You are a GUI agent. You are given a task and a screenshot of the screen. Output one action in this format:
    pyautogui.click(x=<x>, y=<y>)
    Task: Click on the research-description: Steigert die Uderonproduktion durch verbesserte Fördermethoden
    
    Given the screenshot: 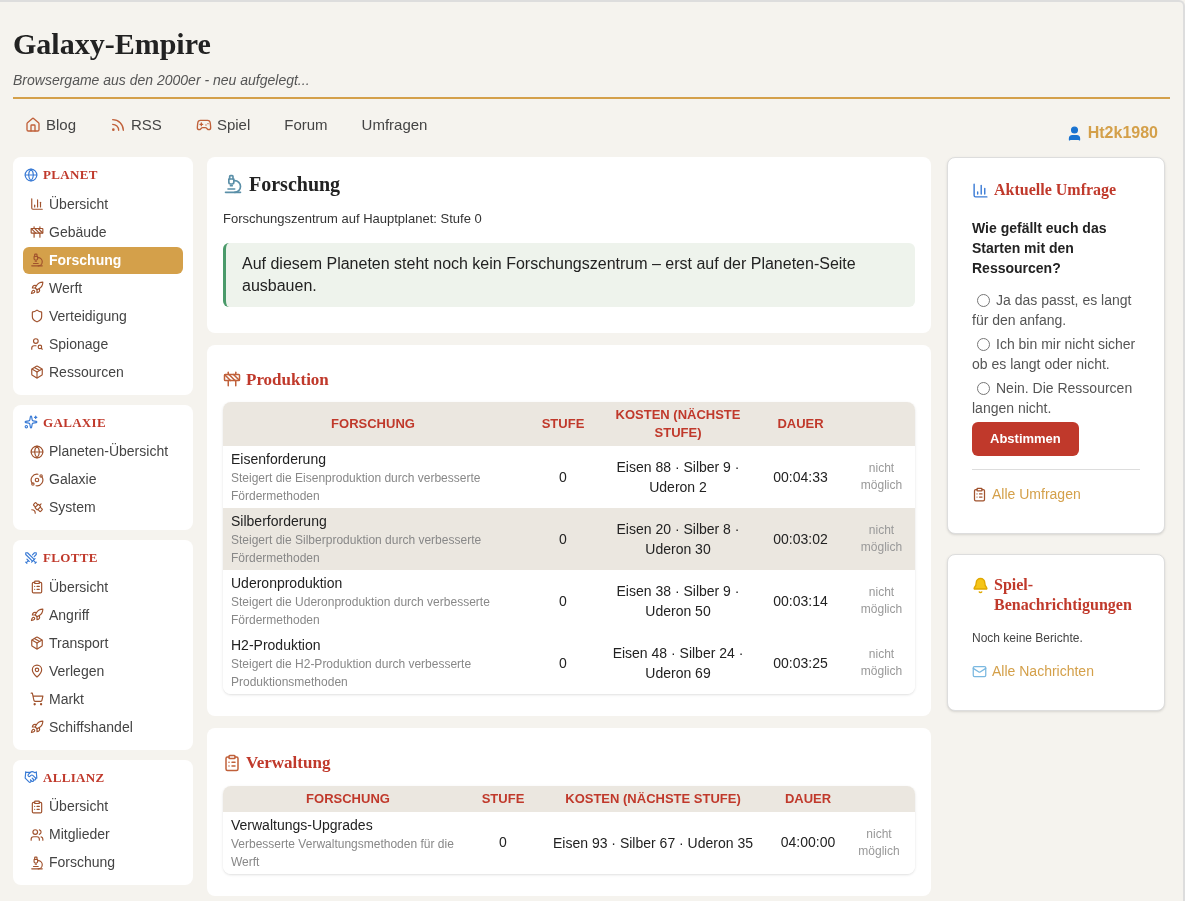 What is the action you would take?
    pyautogui.click(x=361, y=611)
    